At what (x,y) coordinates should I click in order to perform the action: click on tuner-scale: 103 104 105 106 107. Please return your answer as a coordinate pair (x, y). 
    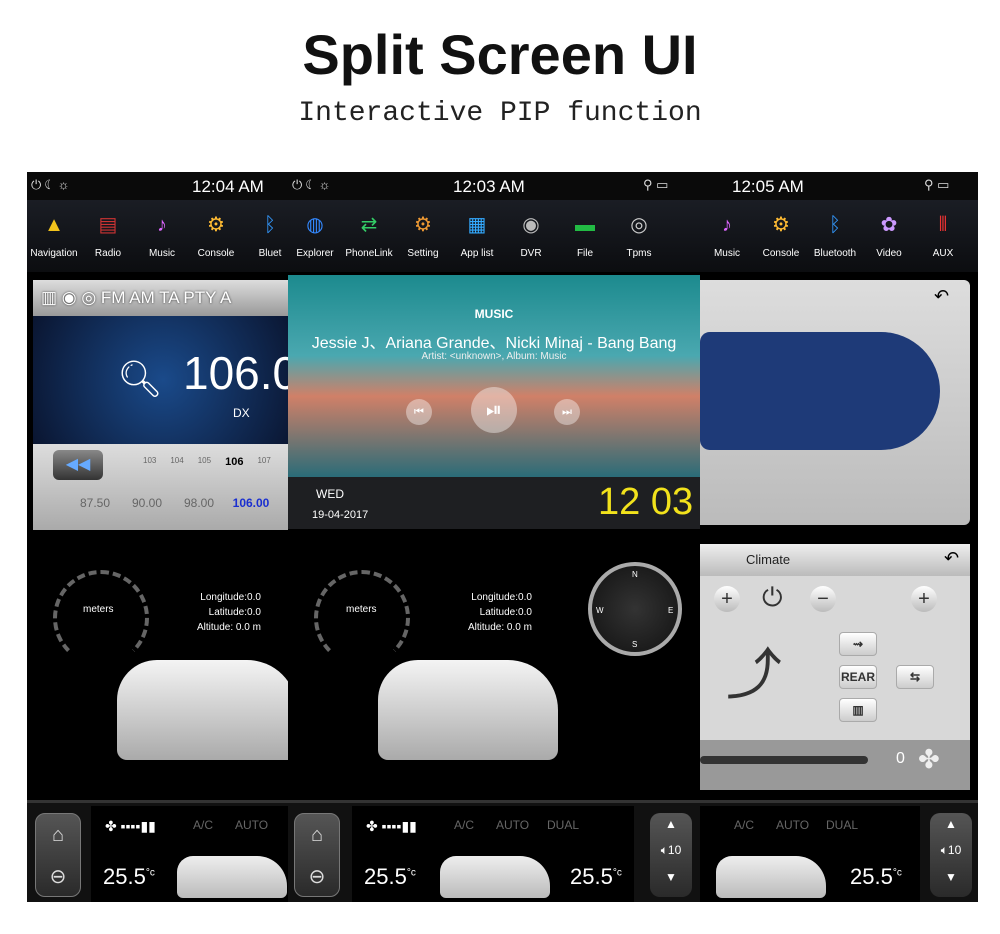
    Looking at the image, I should click on (207, 462).